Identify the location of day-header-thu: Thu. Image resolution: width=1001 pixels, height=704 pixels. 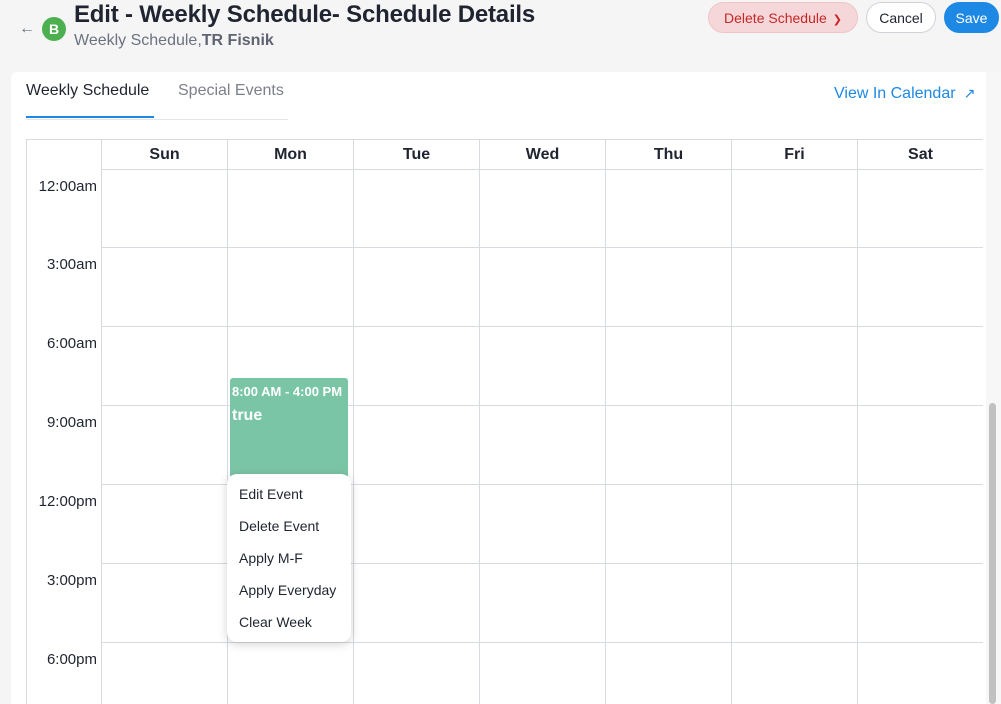
(668, 154).